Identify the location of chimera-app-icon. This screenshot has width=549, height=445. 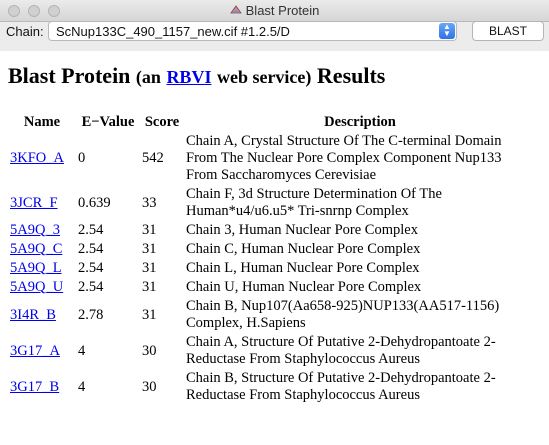
(235, 9).